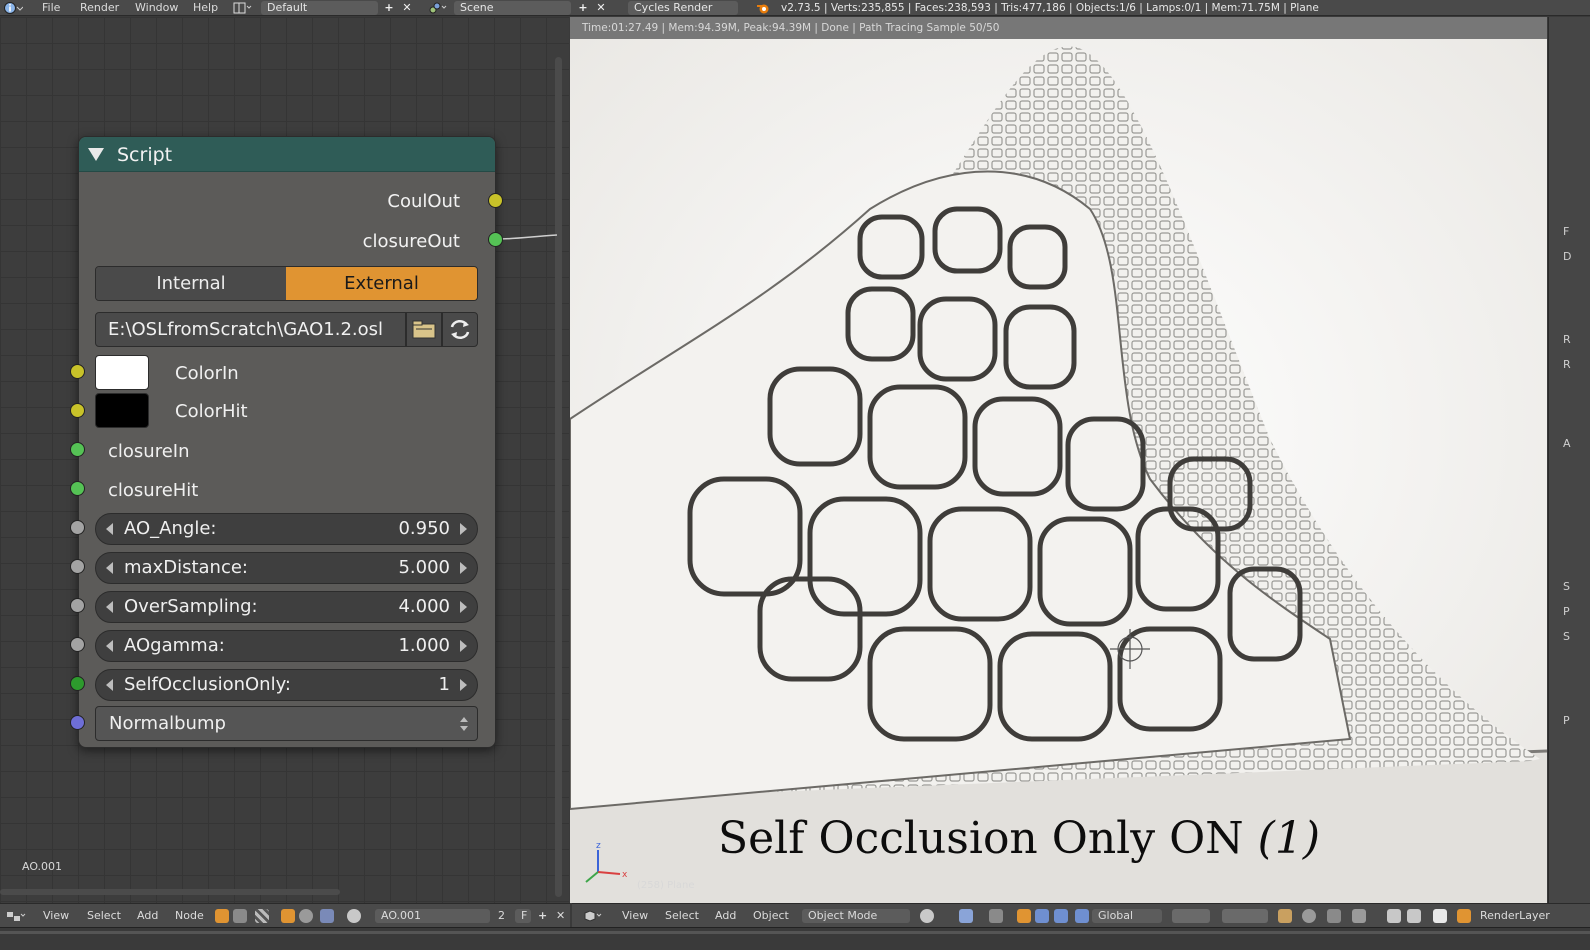 The width and height of the screenshot is (1590, 950). What do you see at coordinates (77, 488) in the screenshot?
I see `input-closurehit-socket` at bounding box center [77, 488].